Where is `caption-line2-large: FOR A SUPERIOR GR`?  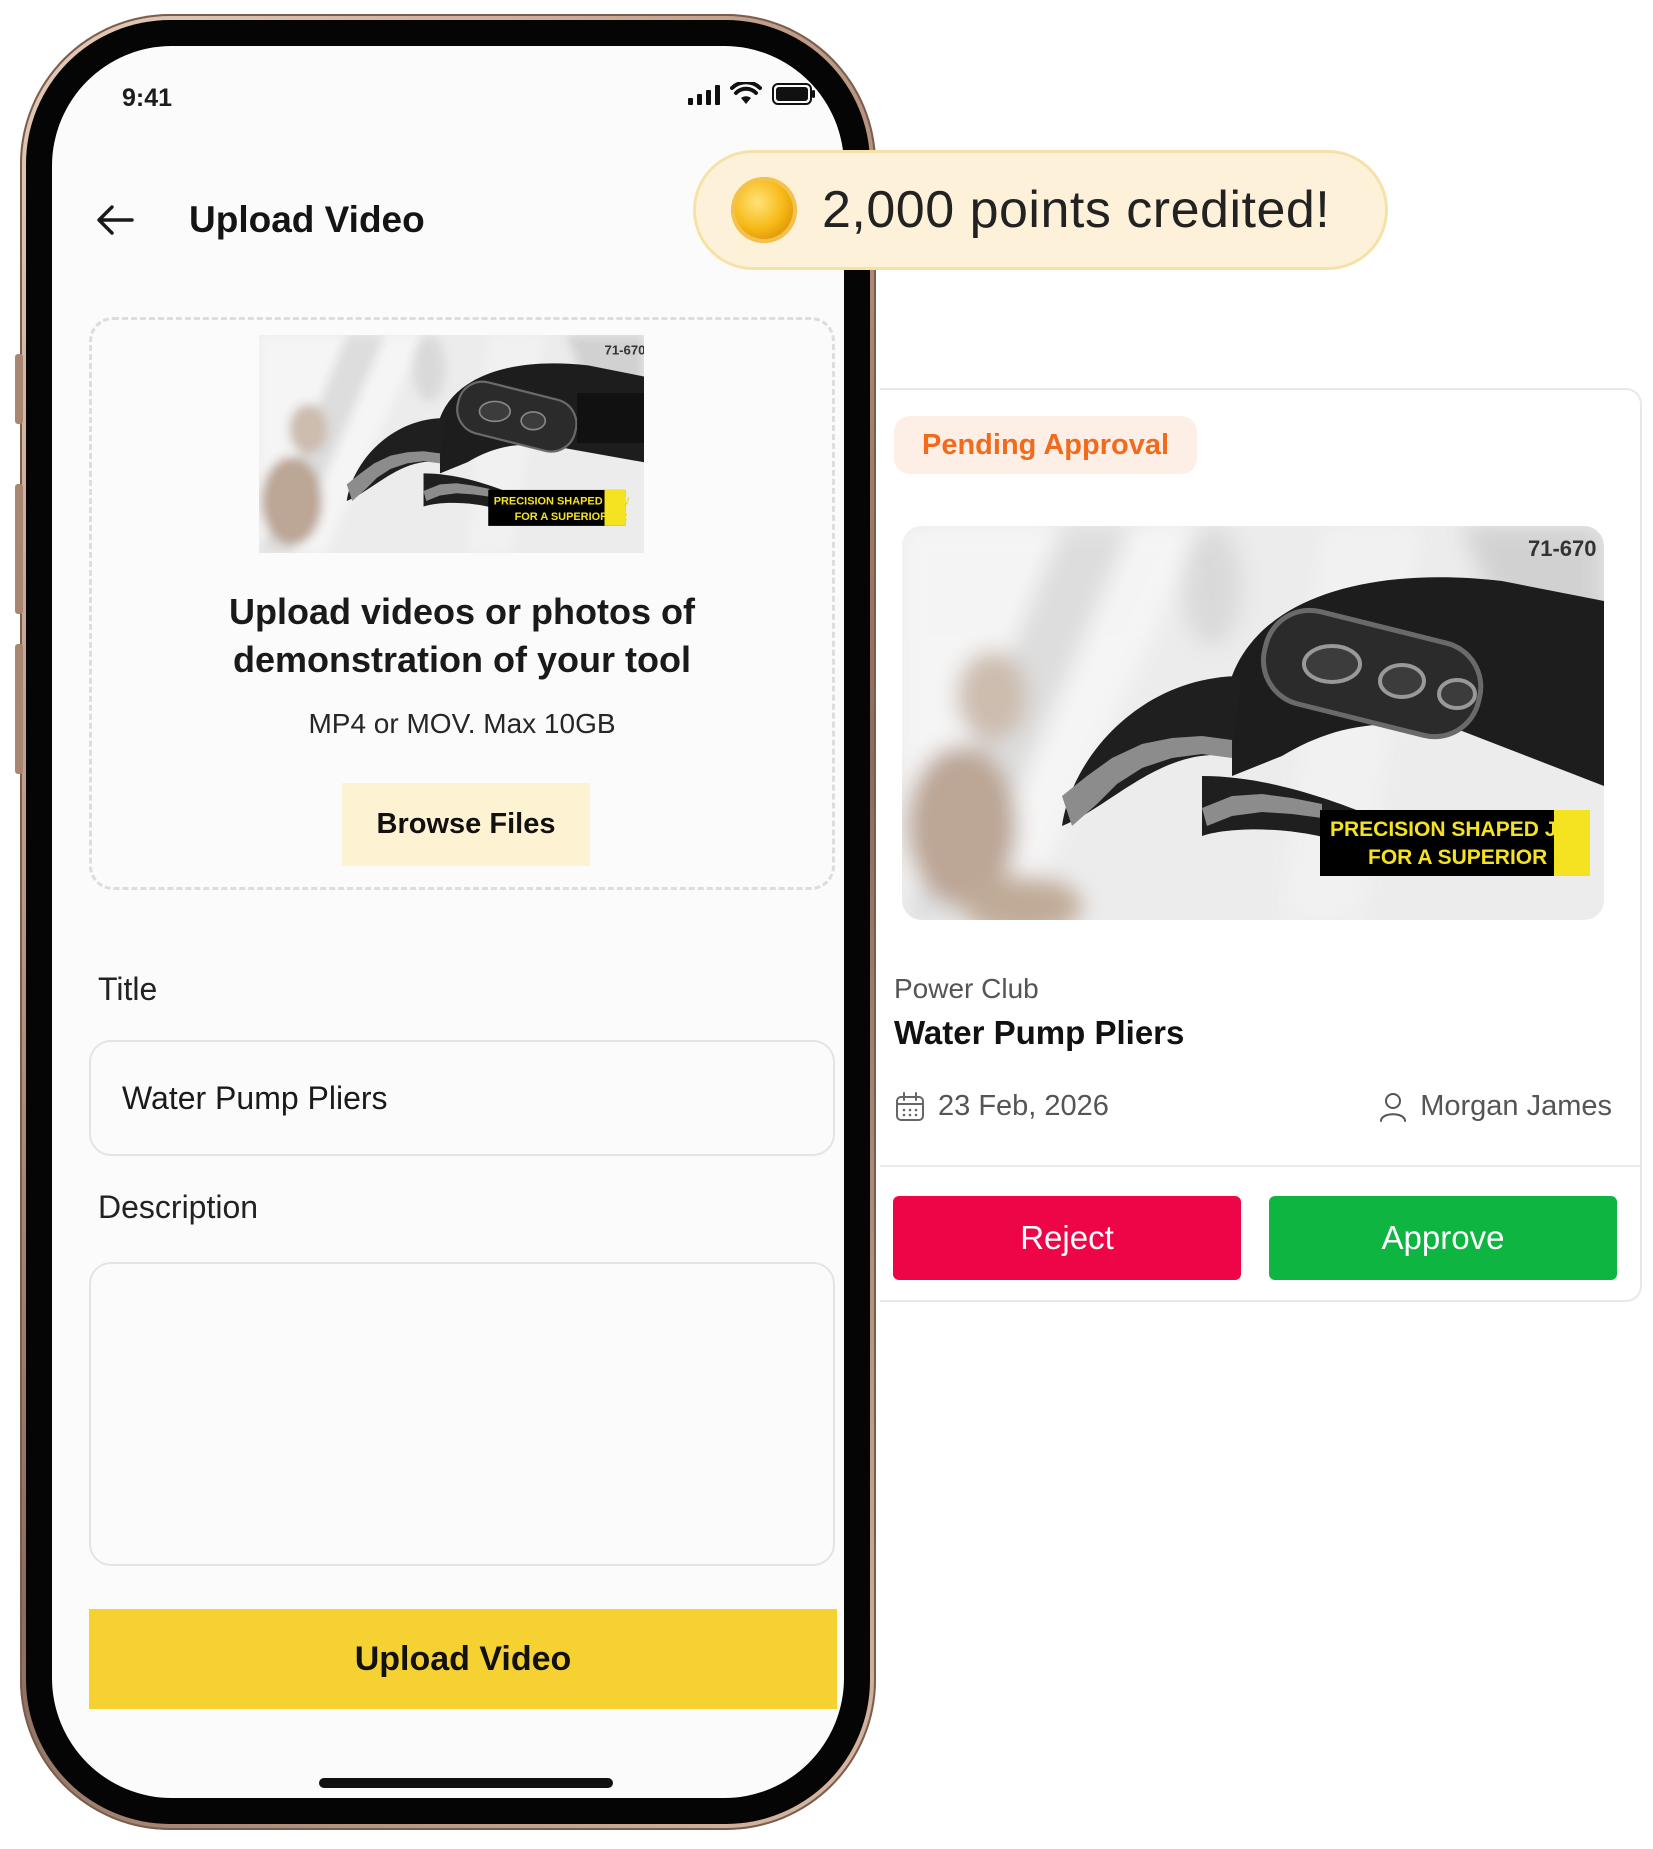
caption-line2-large: FOR A SUPERIOR GR is located at coordinates (1476, 857).